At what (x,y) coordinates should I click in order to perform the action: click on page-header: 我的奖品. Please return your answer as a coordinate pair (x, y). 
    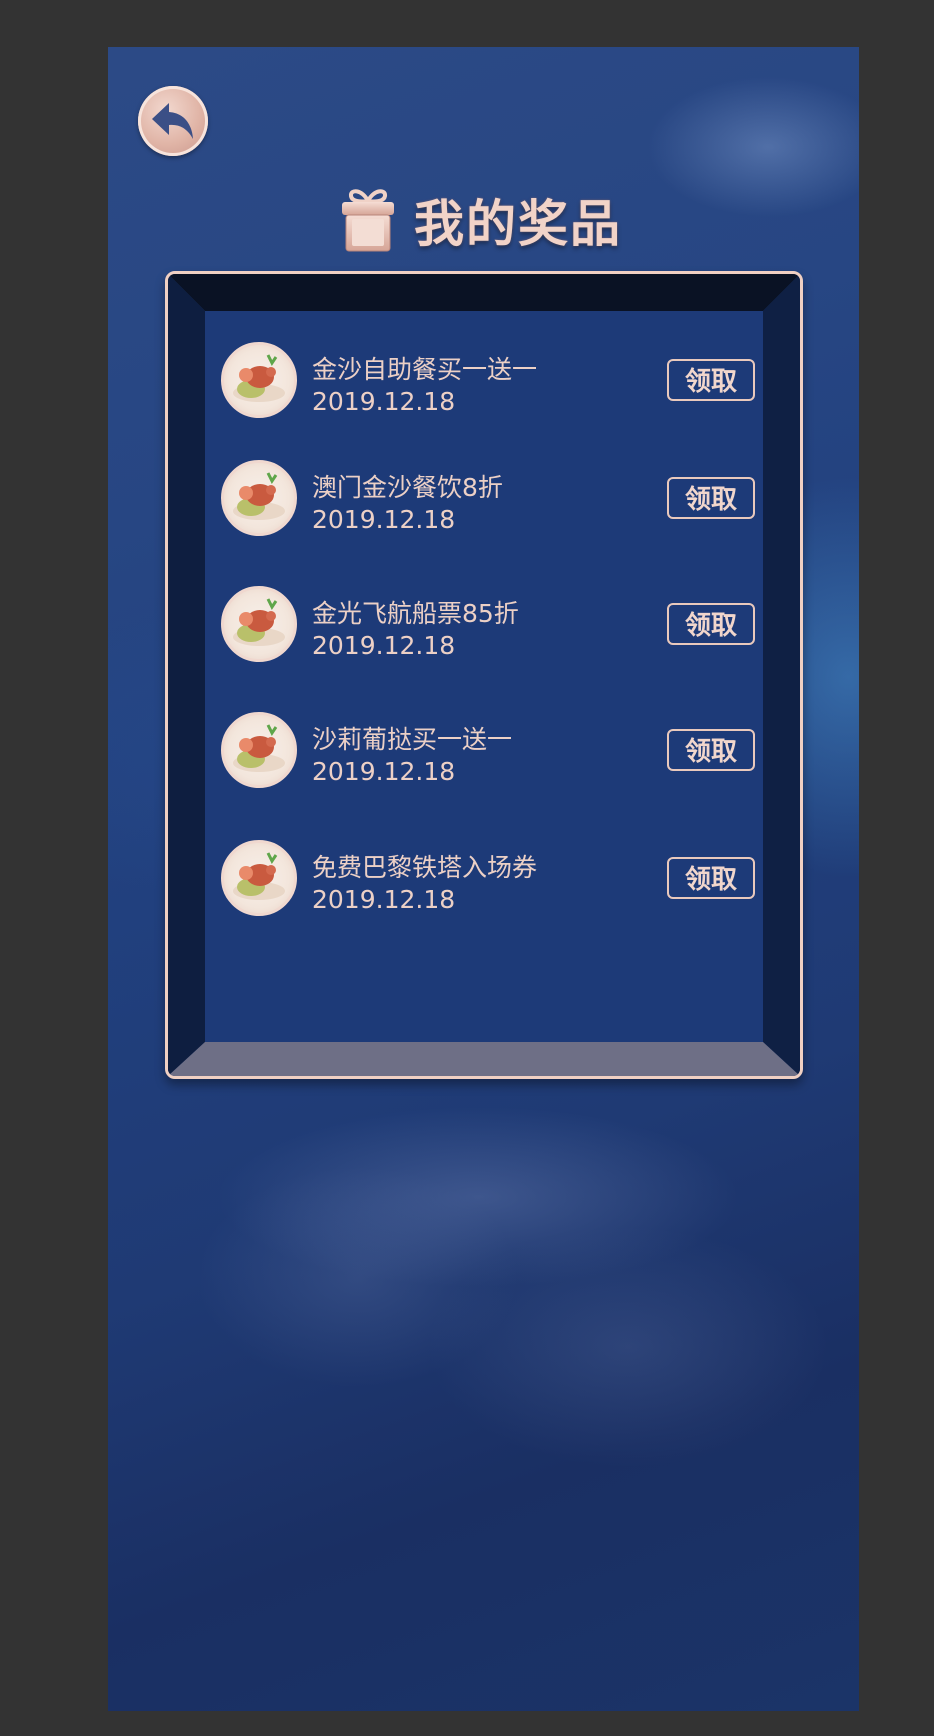
    Looking at the image, I should click on (480, 220).